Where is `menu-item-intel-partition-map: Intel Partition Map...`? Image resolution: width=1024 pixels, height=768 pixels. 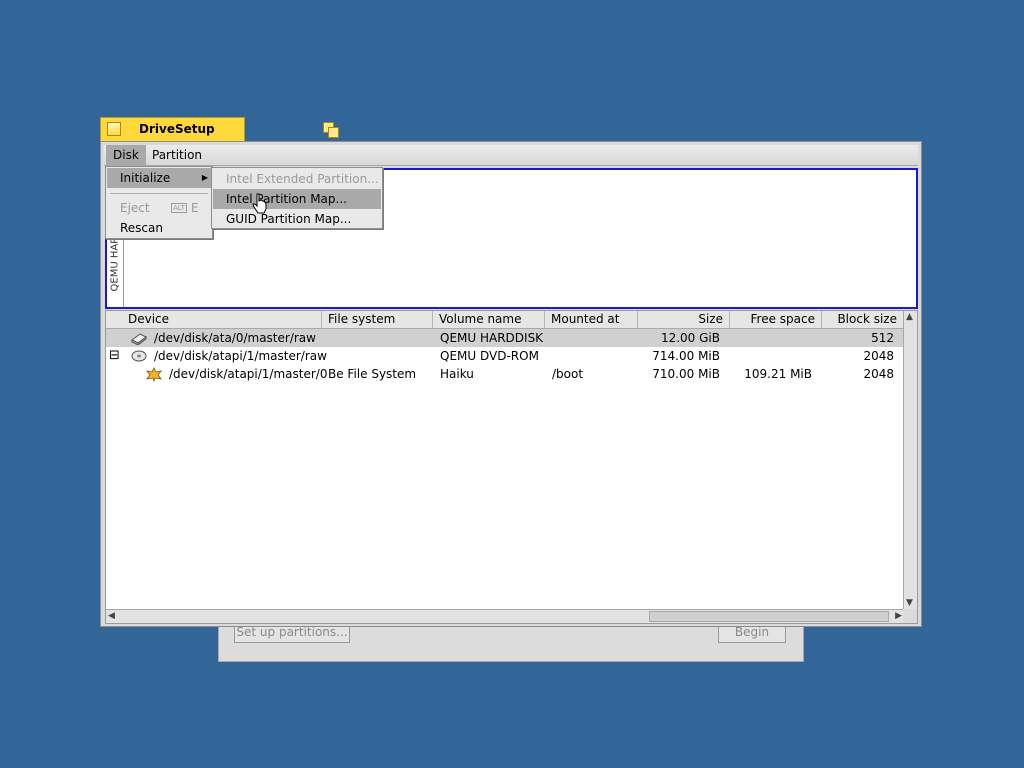 menu-item-intel-partition-map: Intel Partition Map... is located at coordinates (297, 199).